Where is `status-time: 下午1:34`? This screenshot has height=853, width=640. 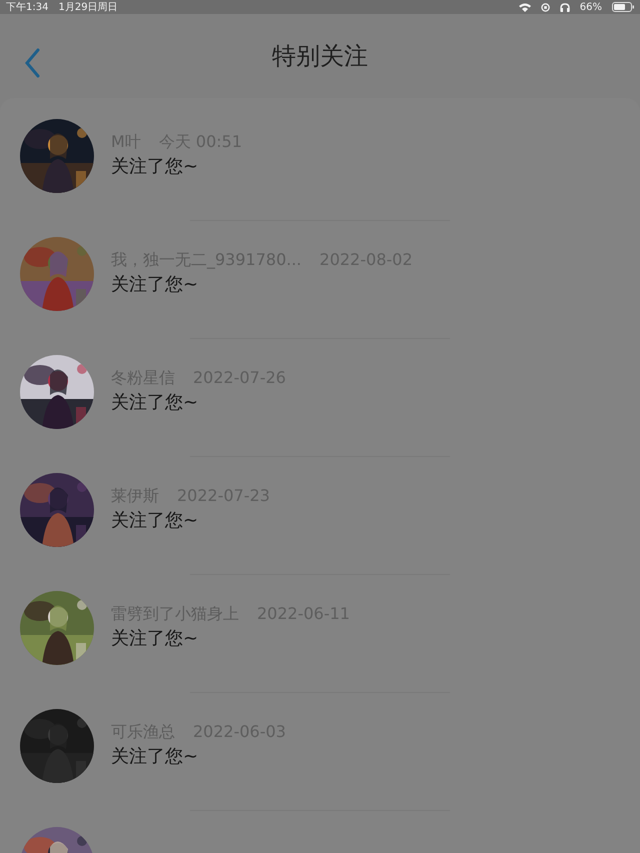
status-time: 下午1:34 is located at coordinates (27, 7).